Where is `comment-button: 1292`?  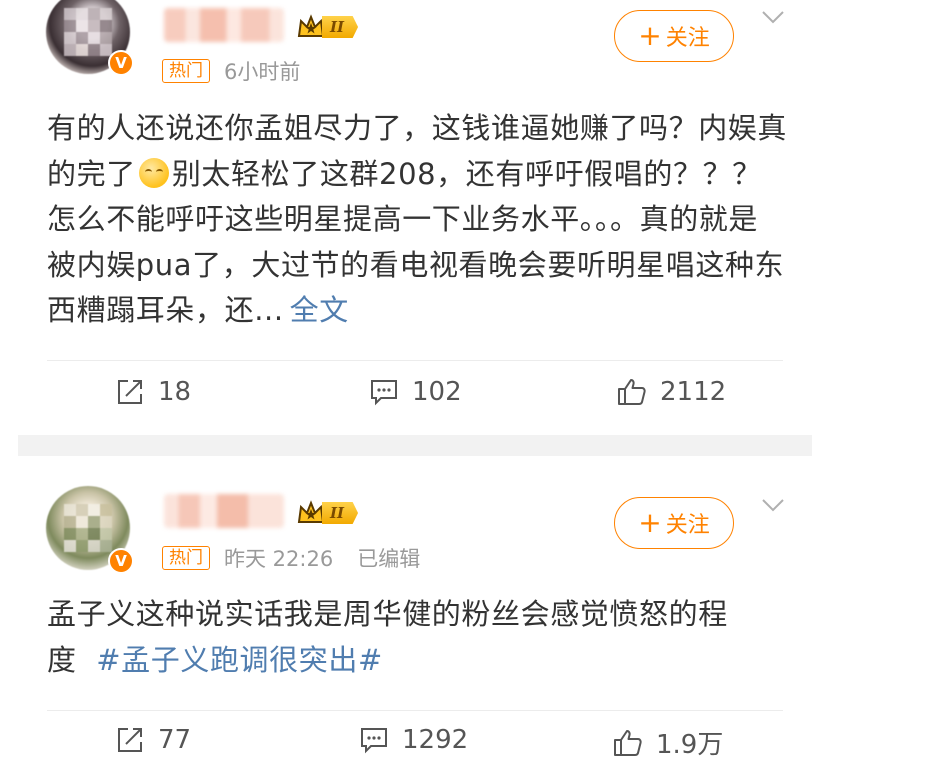
comment-button: 1292 is located at coordinates (413, 740).